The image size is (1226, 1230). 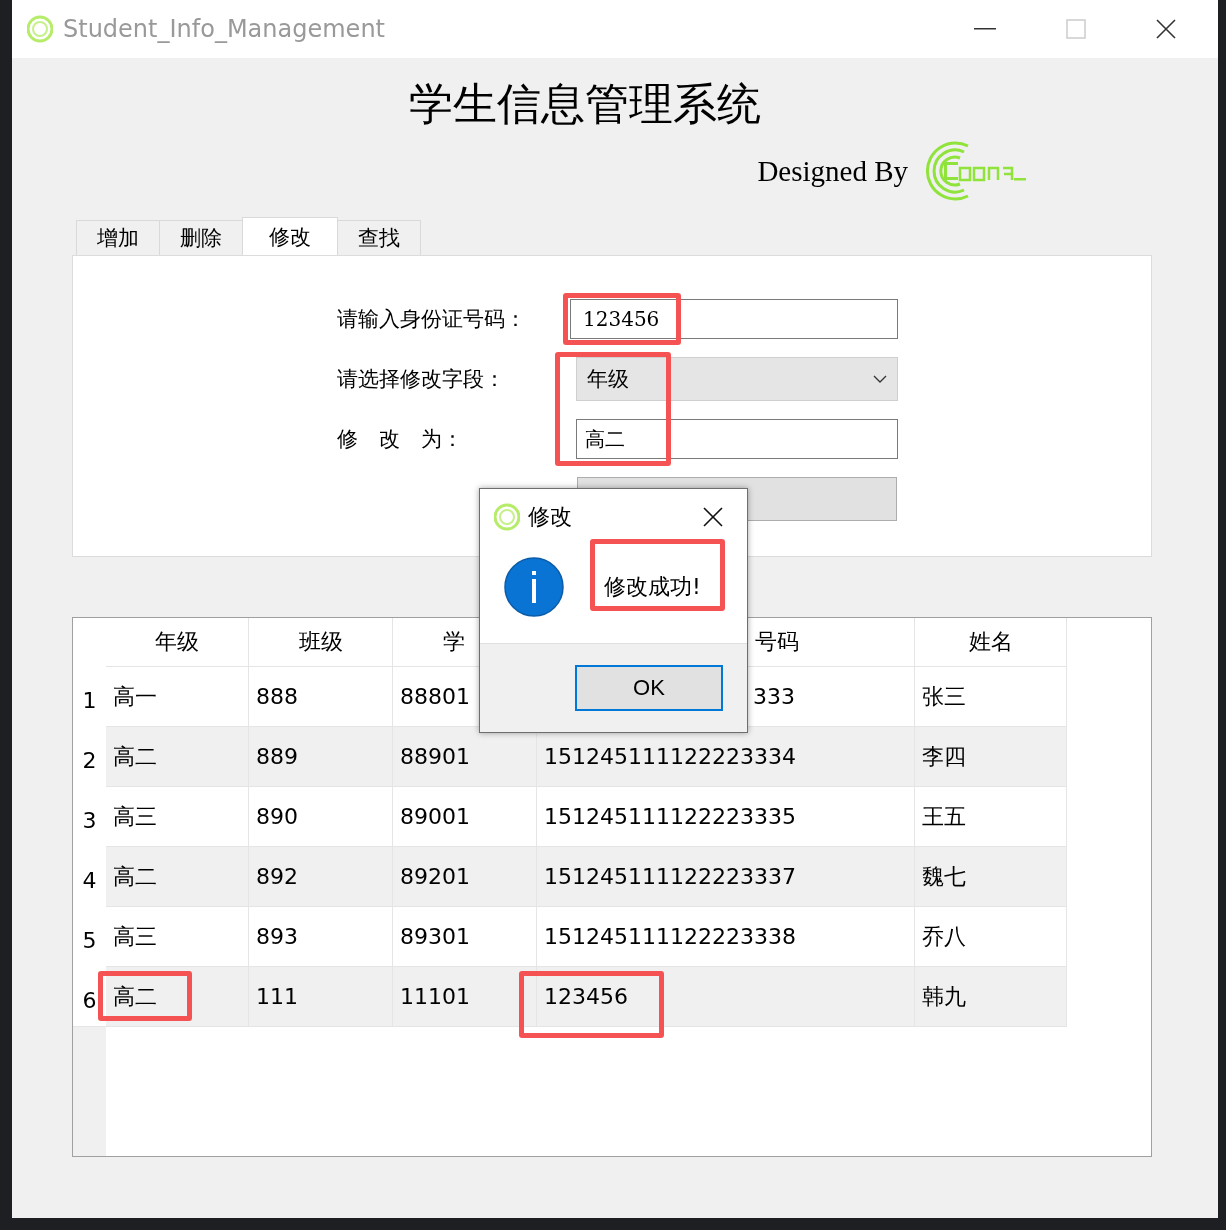 What do you see at coordinates (177, 642) in the screenshot?
I see `column-header: 年级` at bounding box center [177, 642].